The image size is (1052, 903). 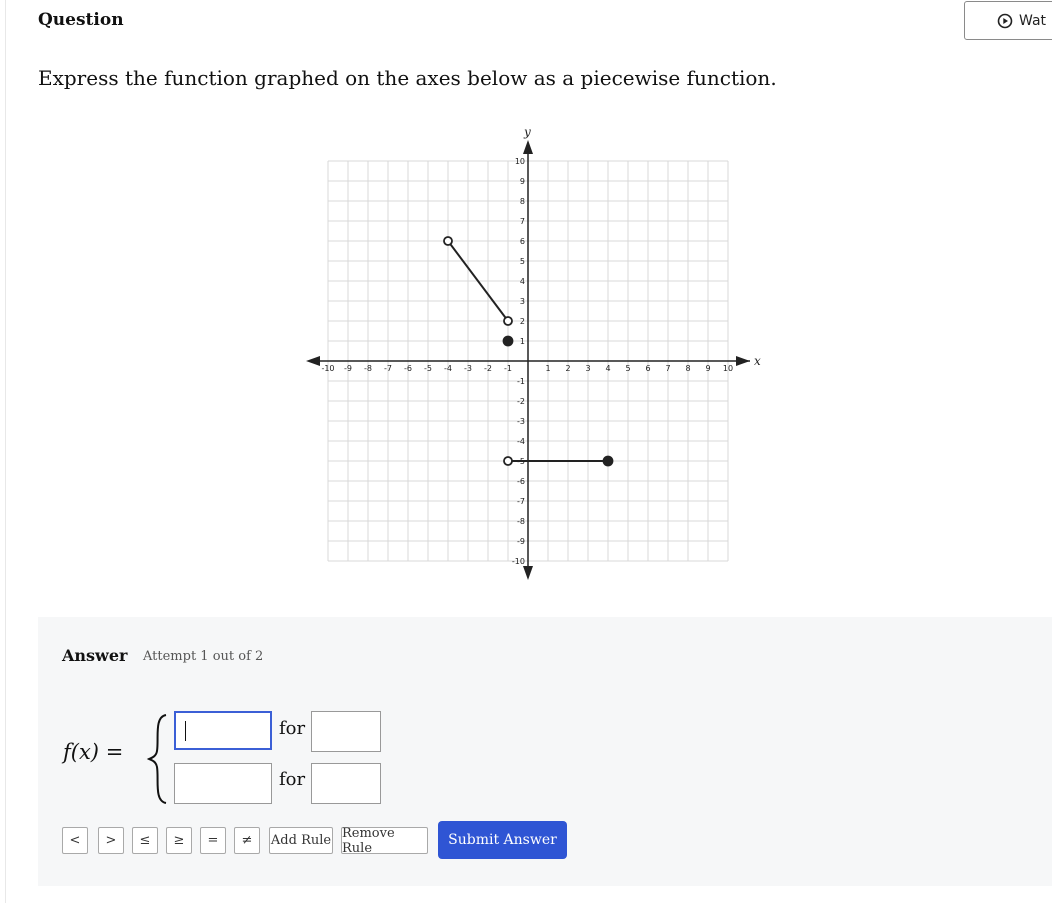 I want to click on x-tick-label: -7, so click(x=388, y=368).